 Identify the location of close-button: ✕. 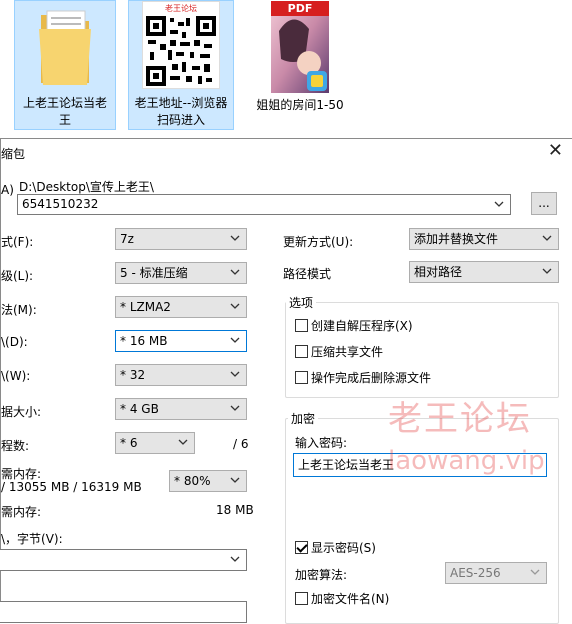
(555, 151).